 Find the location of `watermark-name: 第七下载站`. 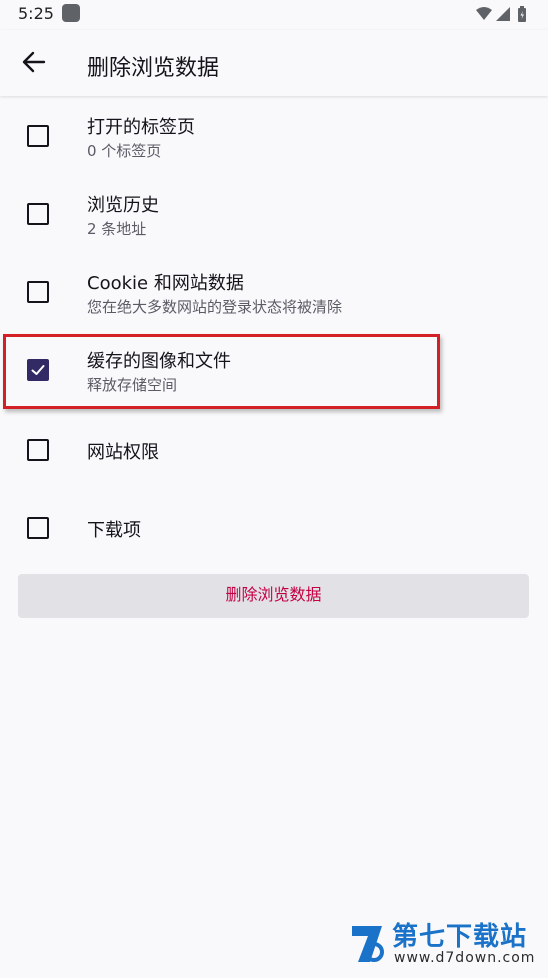

watermark-name: 第七下载站 is located at coordinates (460, 937).